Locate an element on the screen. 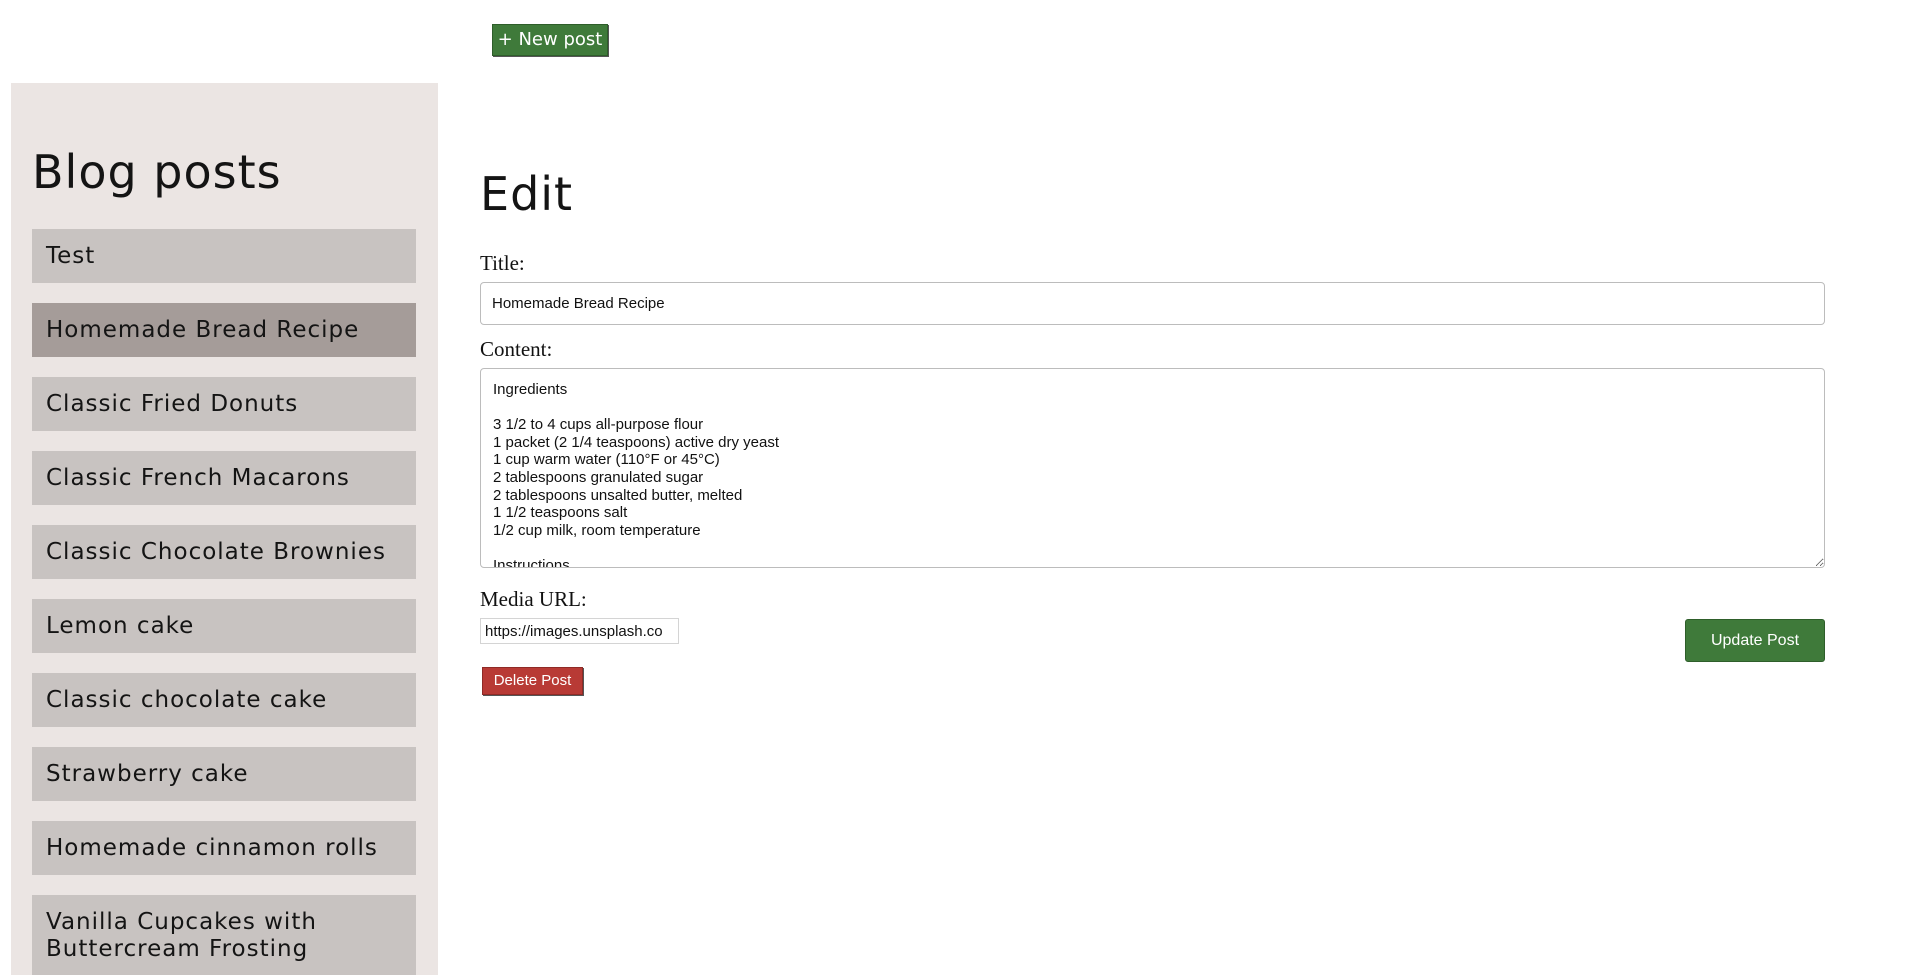 This screenshot has height=975, width=1920. media-url-label: Media URL: is located at coordinates (533, 599).